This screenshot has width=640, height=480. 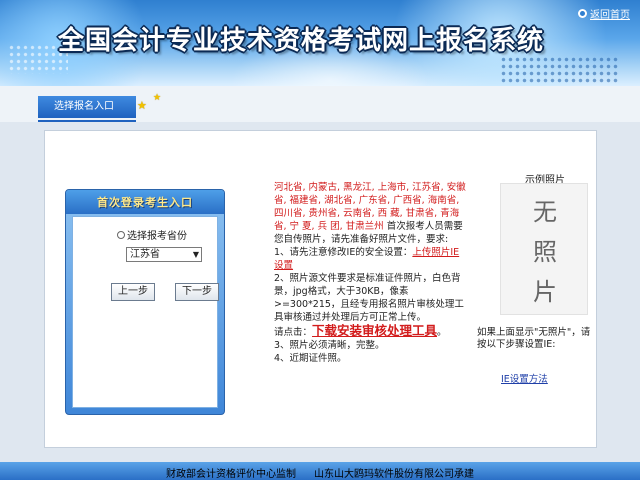 I want to click on login-box-title: 首次登录考生入口, so click(x=145, y=202).